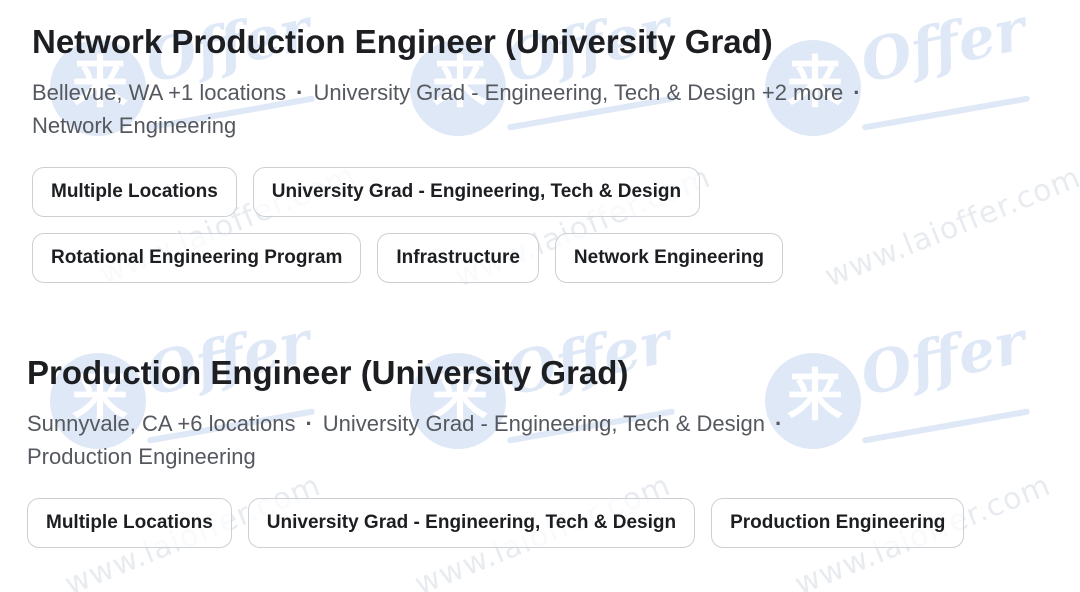  Describe the element at coordinates (532, 373) in the screenshot. I see `job-title-link: Production Engineer (University Grad)` at that location.